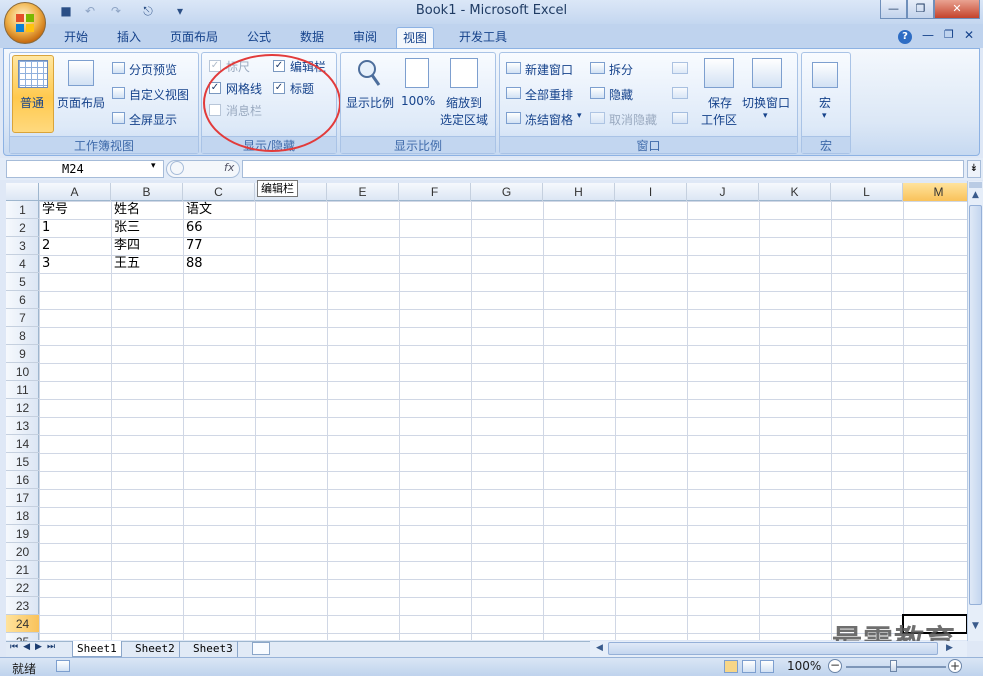 The height and width of the screenshot is (676, 983). Describe the element at coordinates (905, 37) in the screenshot. I see `help-icon: ?` at that location.